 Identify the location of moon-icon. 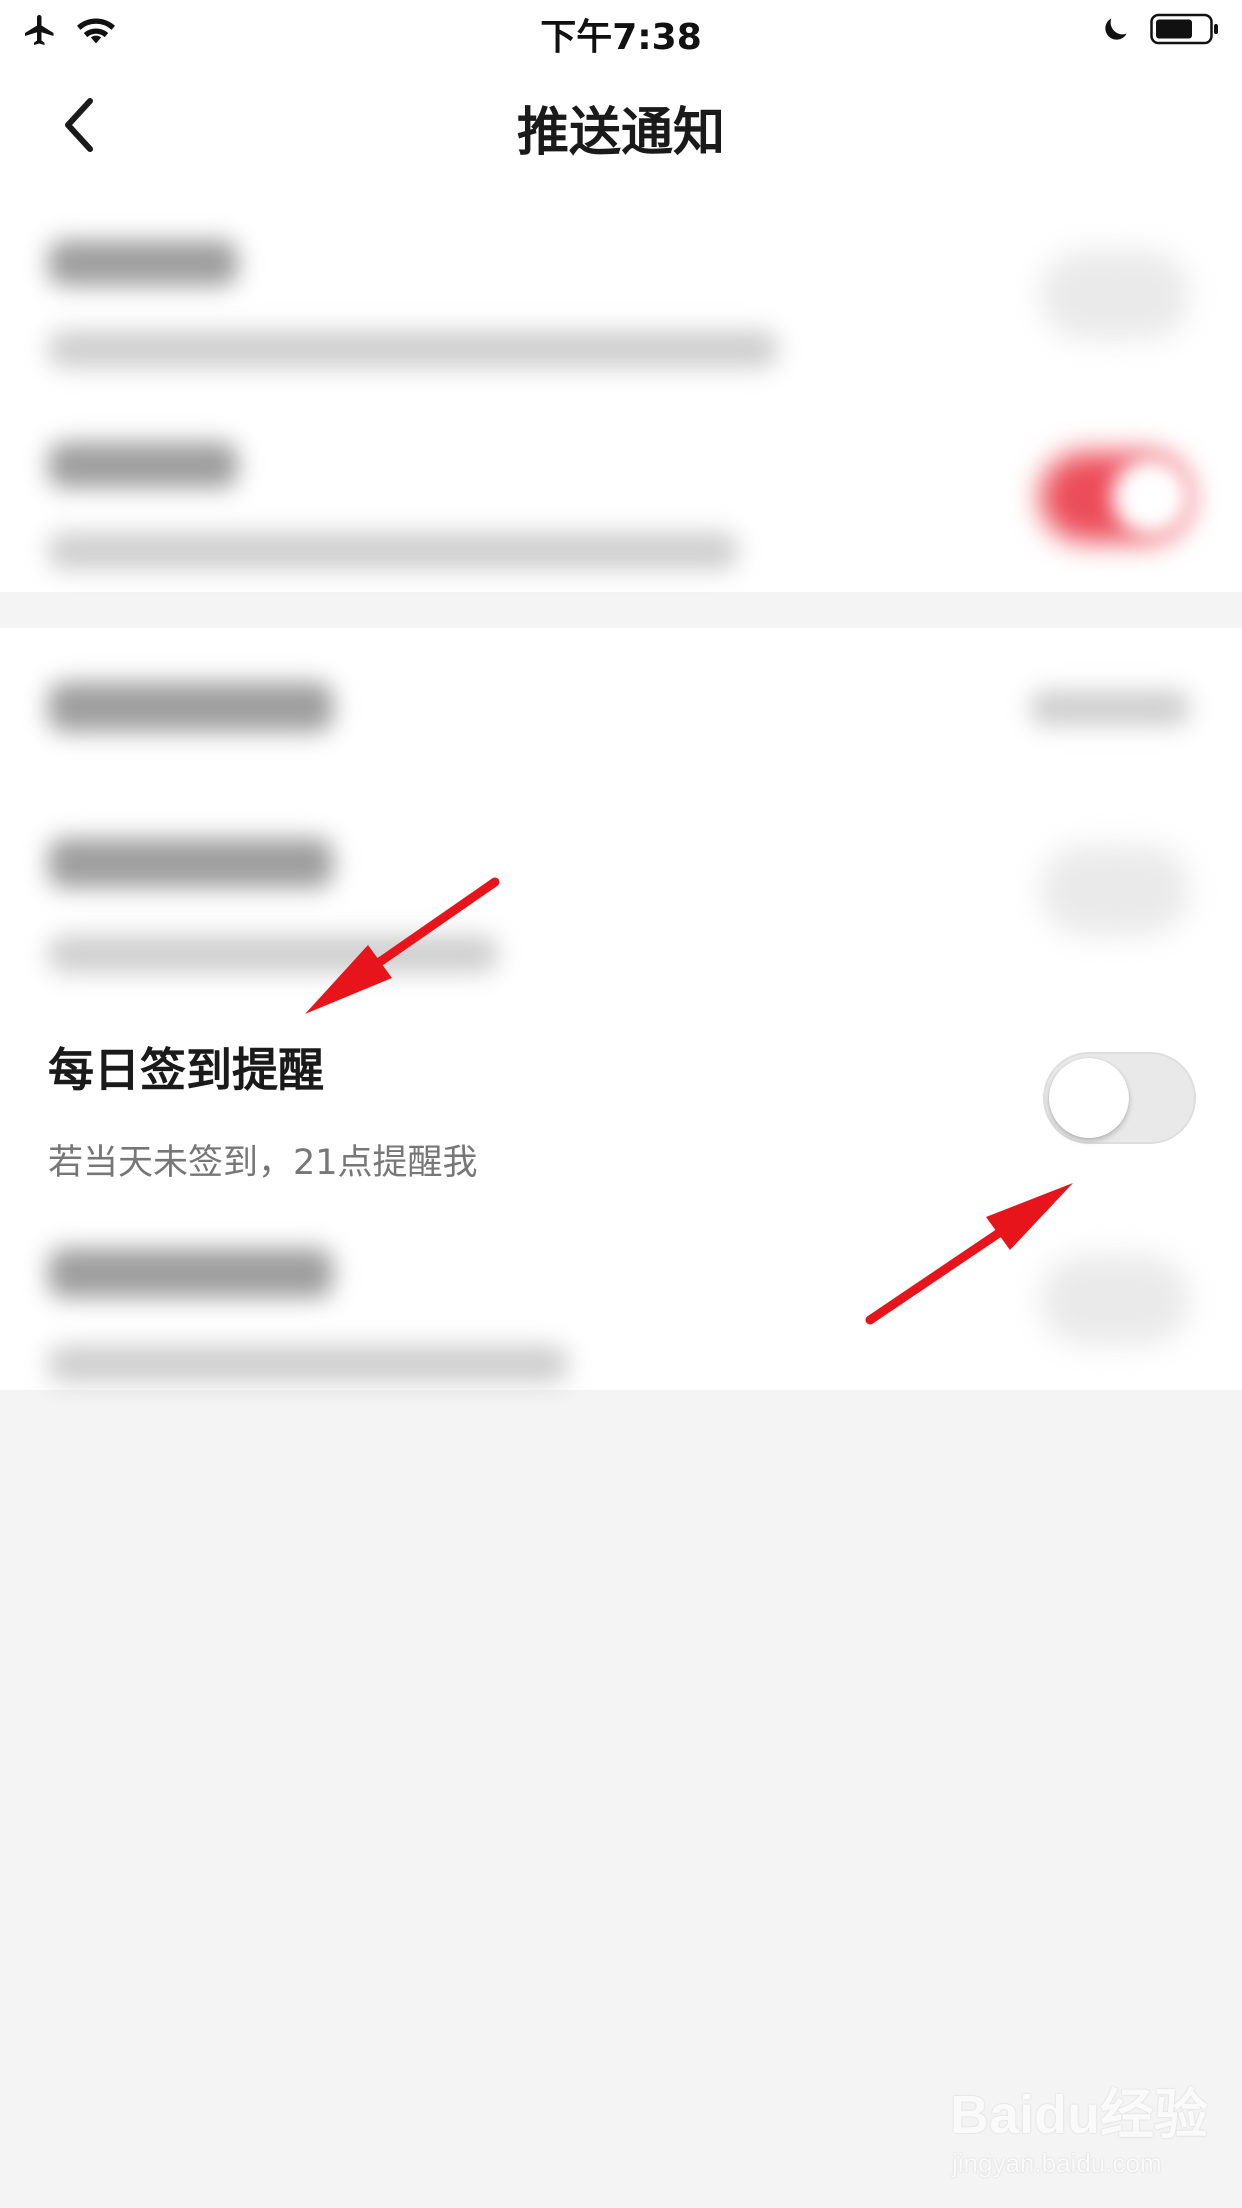
(1116, 31).